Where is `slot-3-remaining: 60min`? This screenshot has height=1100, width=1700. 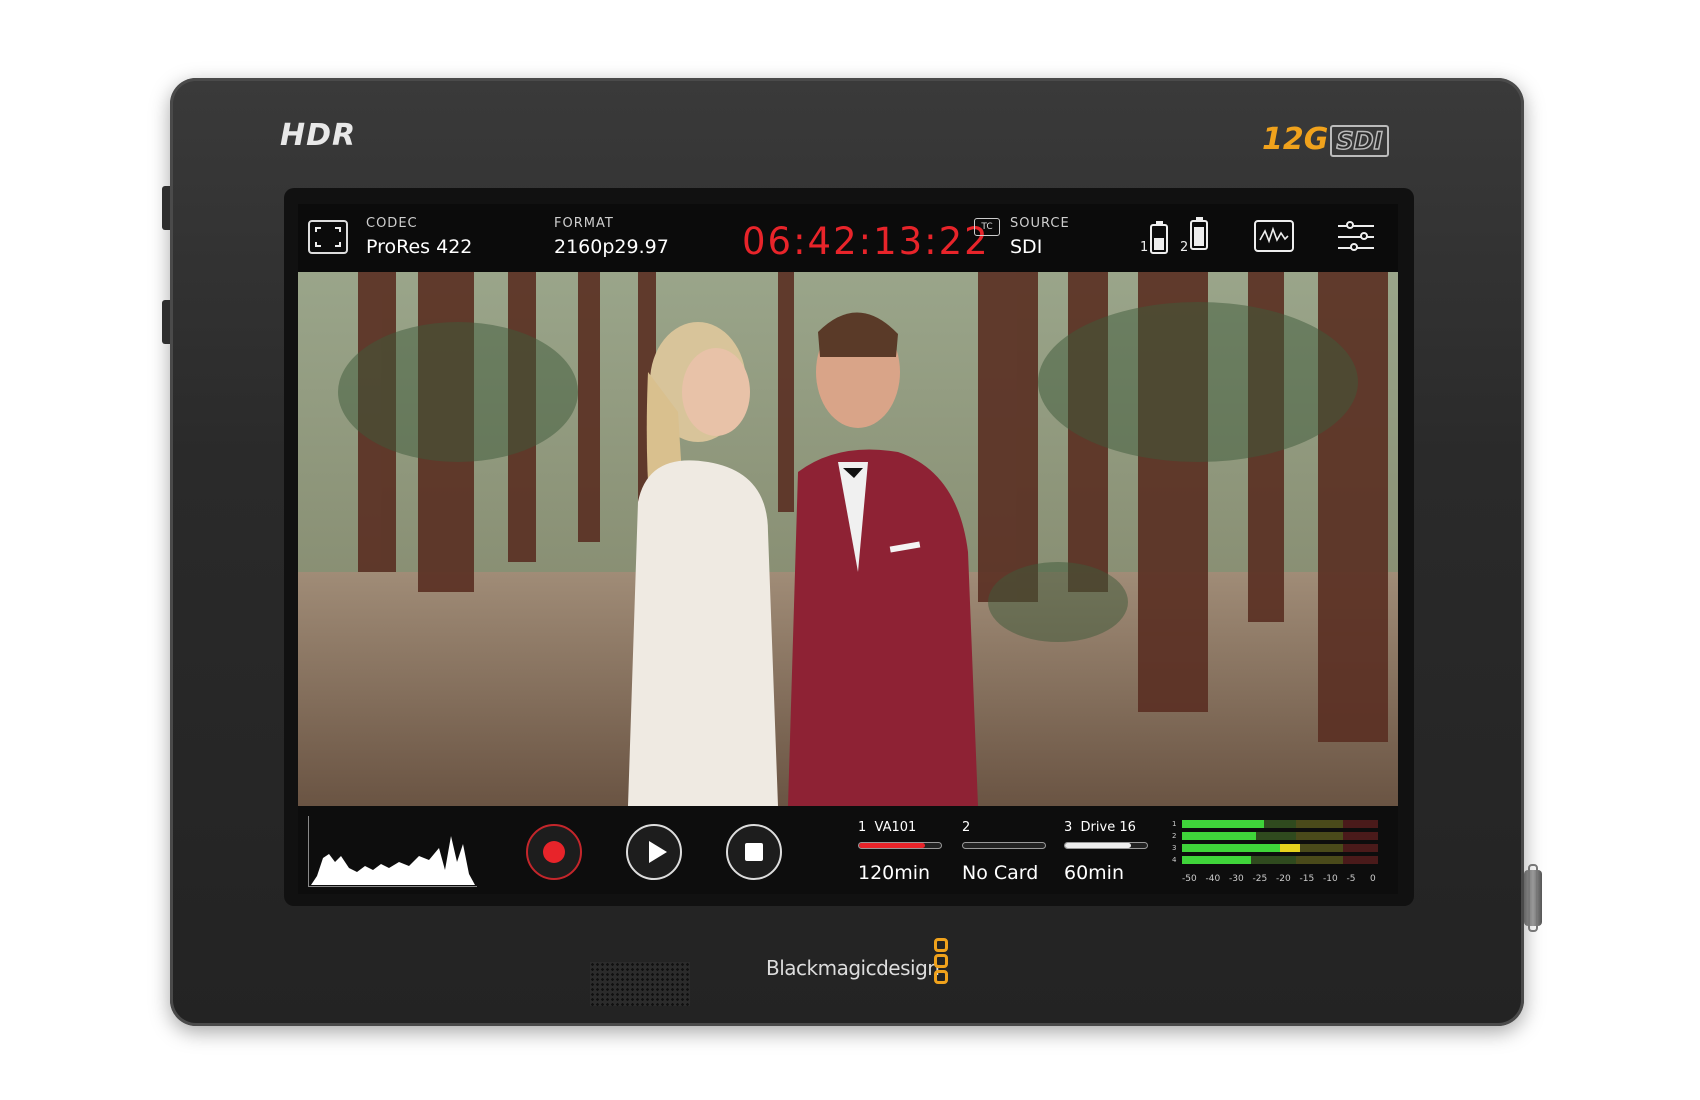
slot-3-remaining: 60min is located at coordinates (1094, 873).